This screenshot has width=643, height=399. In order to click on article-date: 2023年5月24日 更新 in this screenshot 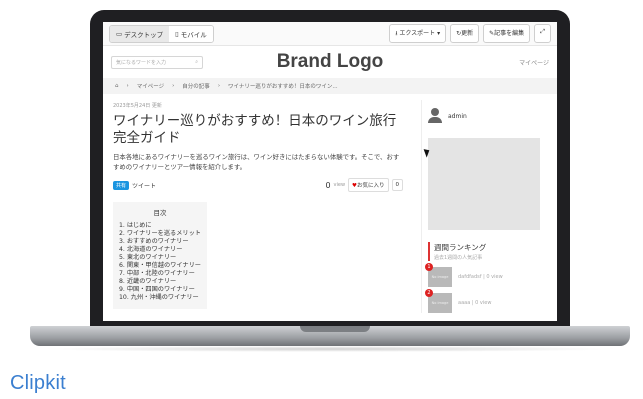, I will do `click(137, 106)`.